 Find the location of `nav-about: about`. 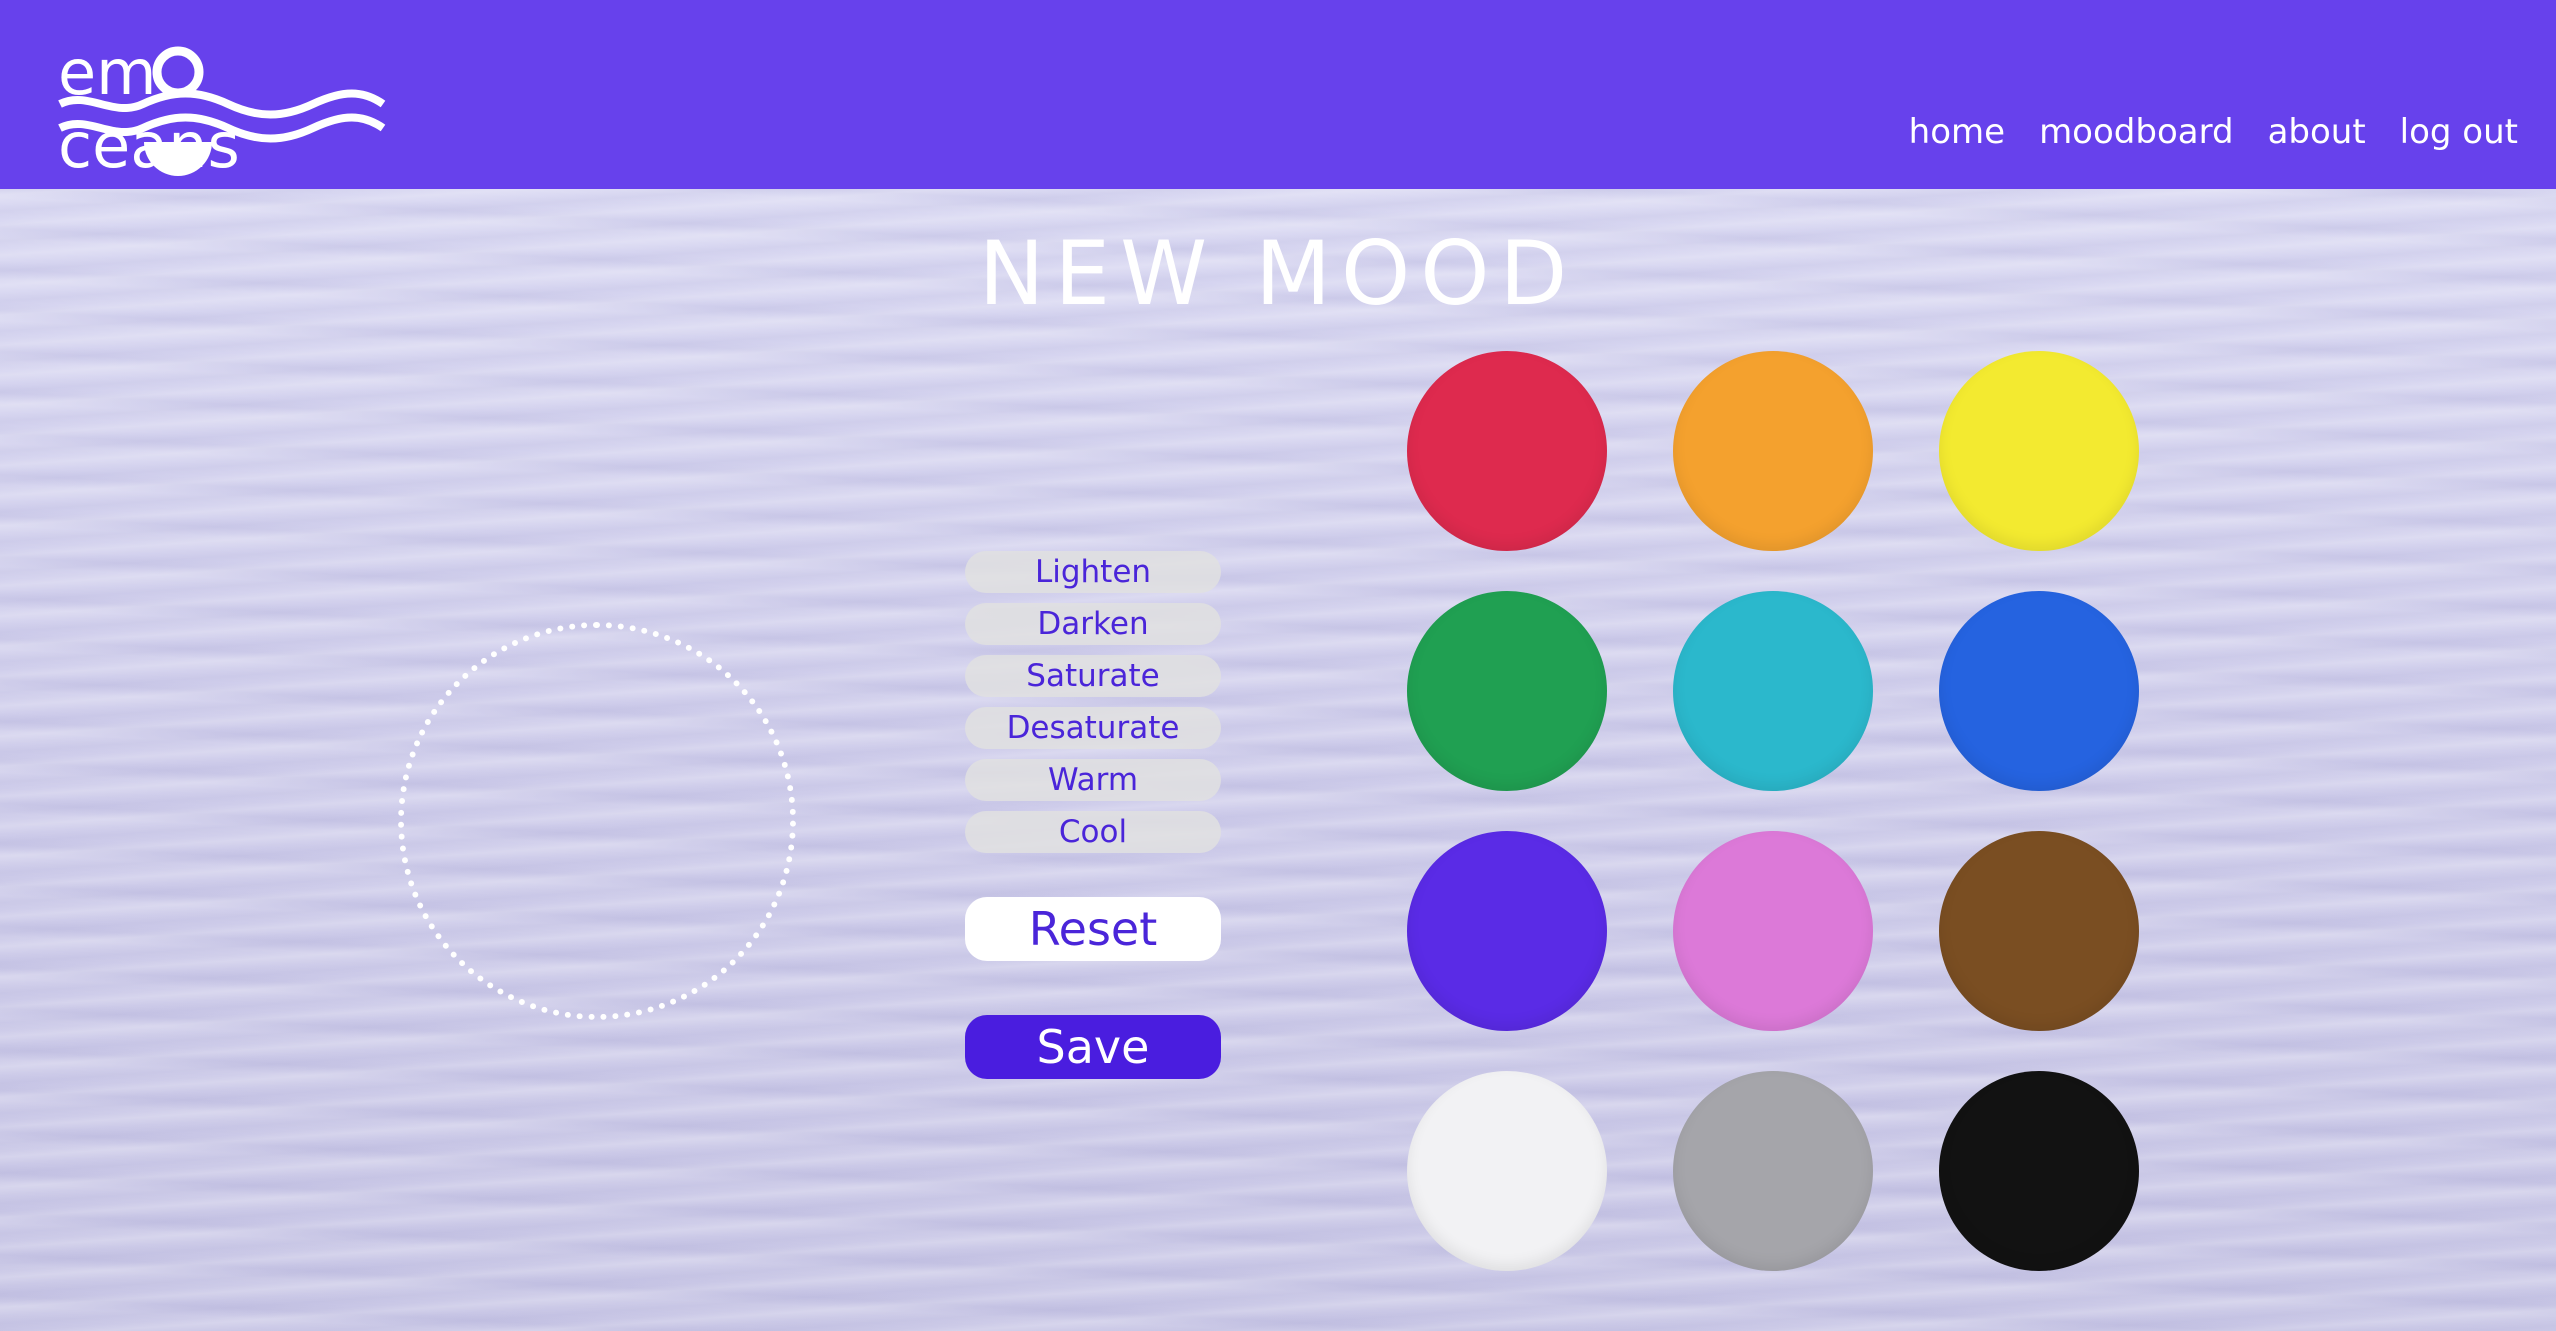

nav-about: about is located at coordinates (2317, 132).